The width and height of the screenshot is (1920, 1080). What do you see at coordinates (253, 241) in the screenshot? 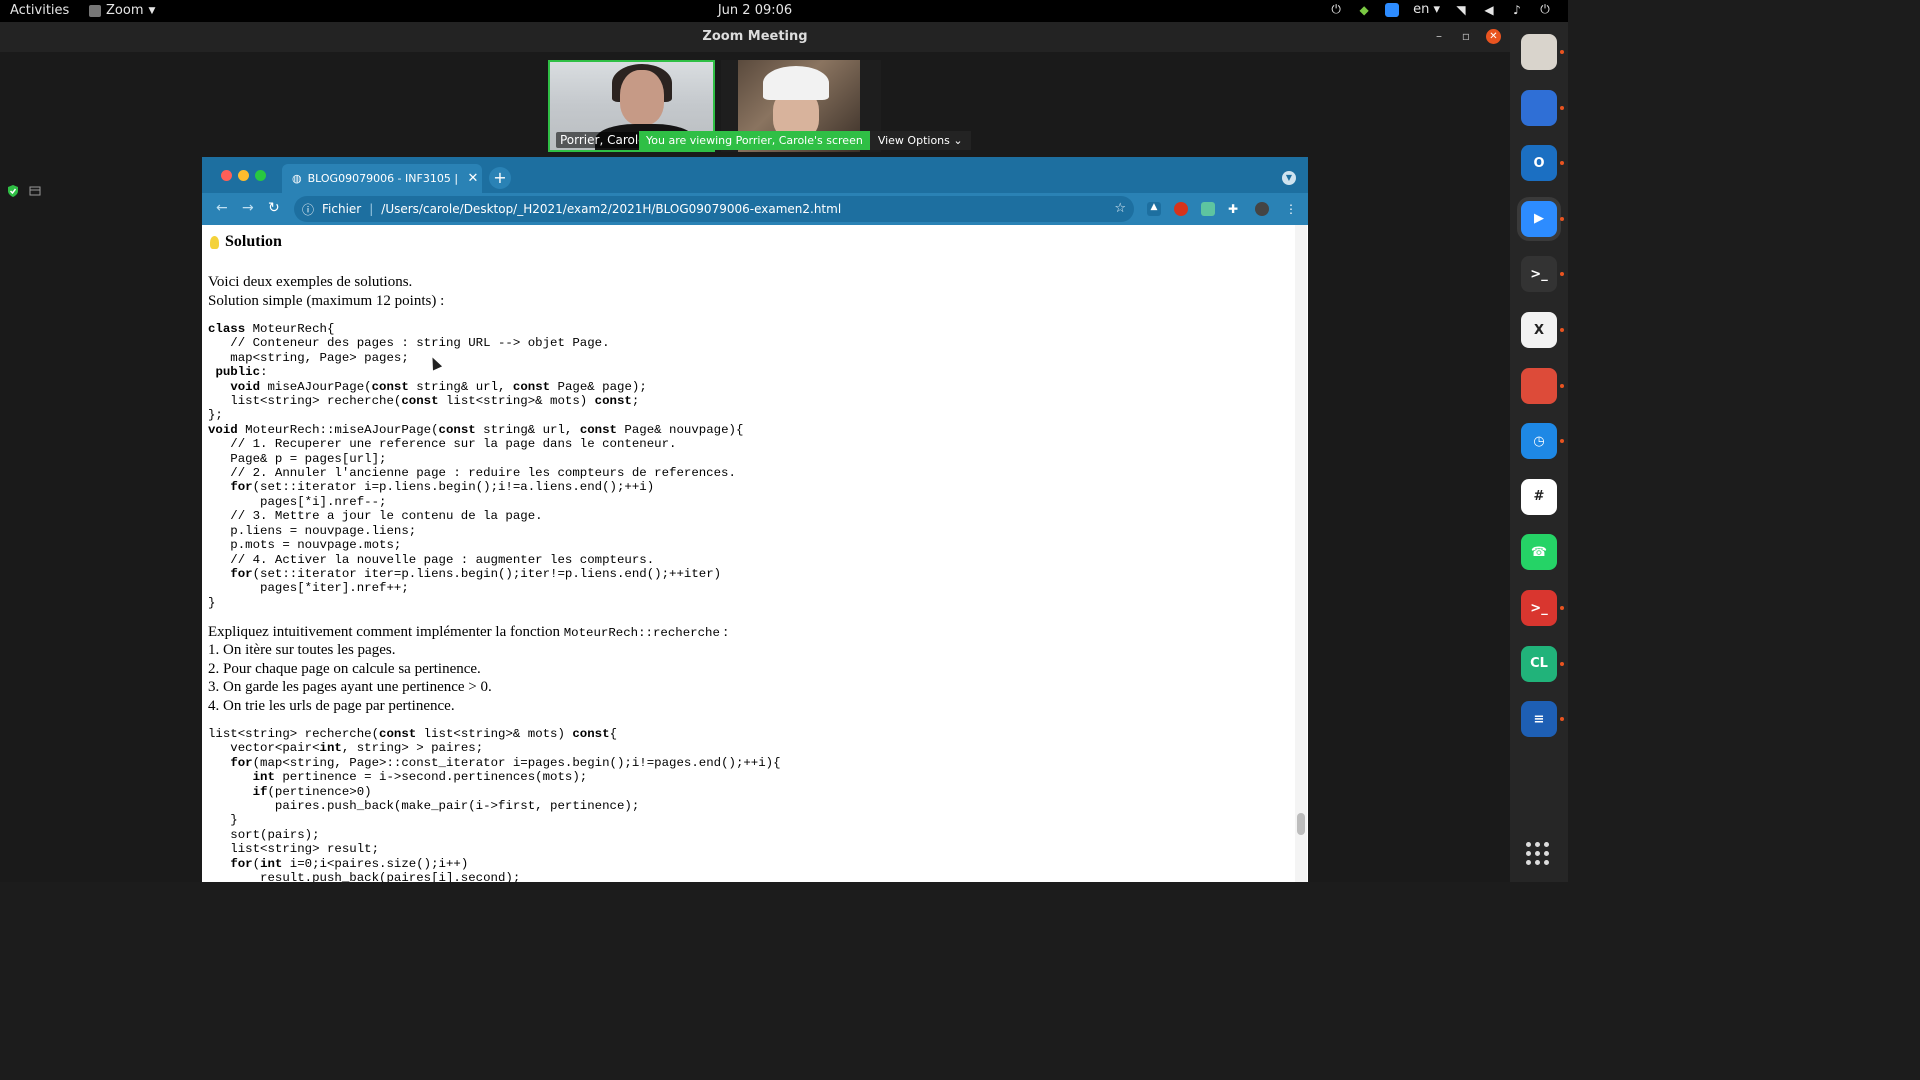
I see `solution-heading-label: Solution` at bounding box center [253, 241].